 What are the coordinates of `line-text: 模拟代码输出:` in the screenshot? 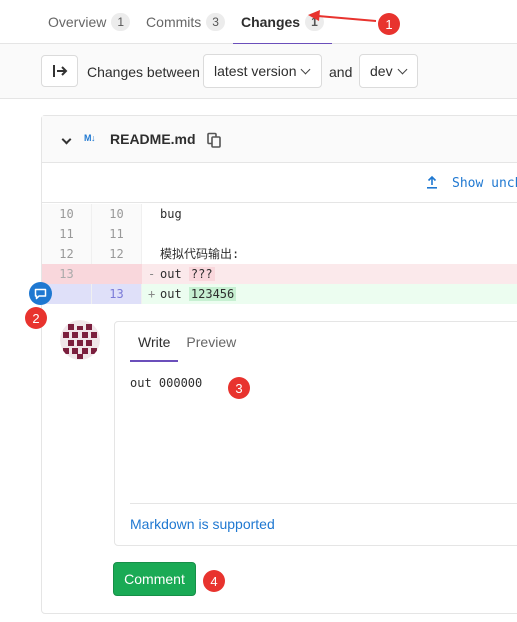 It's located at (200, 254).